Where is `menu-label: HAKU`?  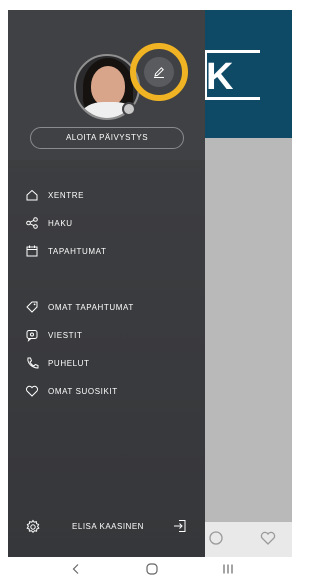 menu-label: HAKU is located at coordinates (60, 223).